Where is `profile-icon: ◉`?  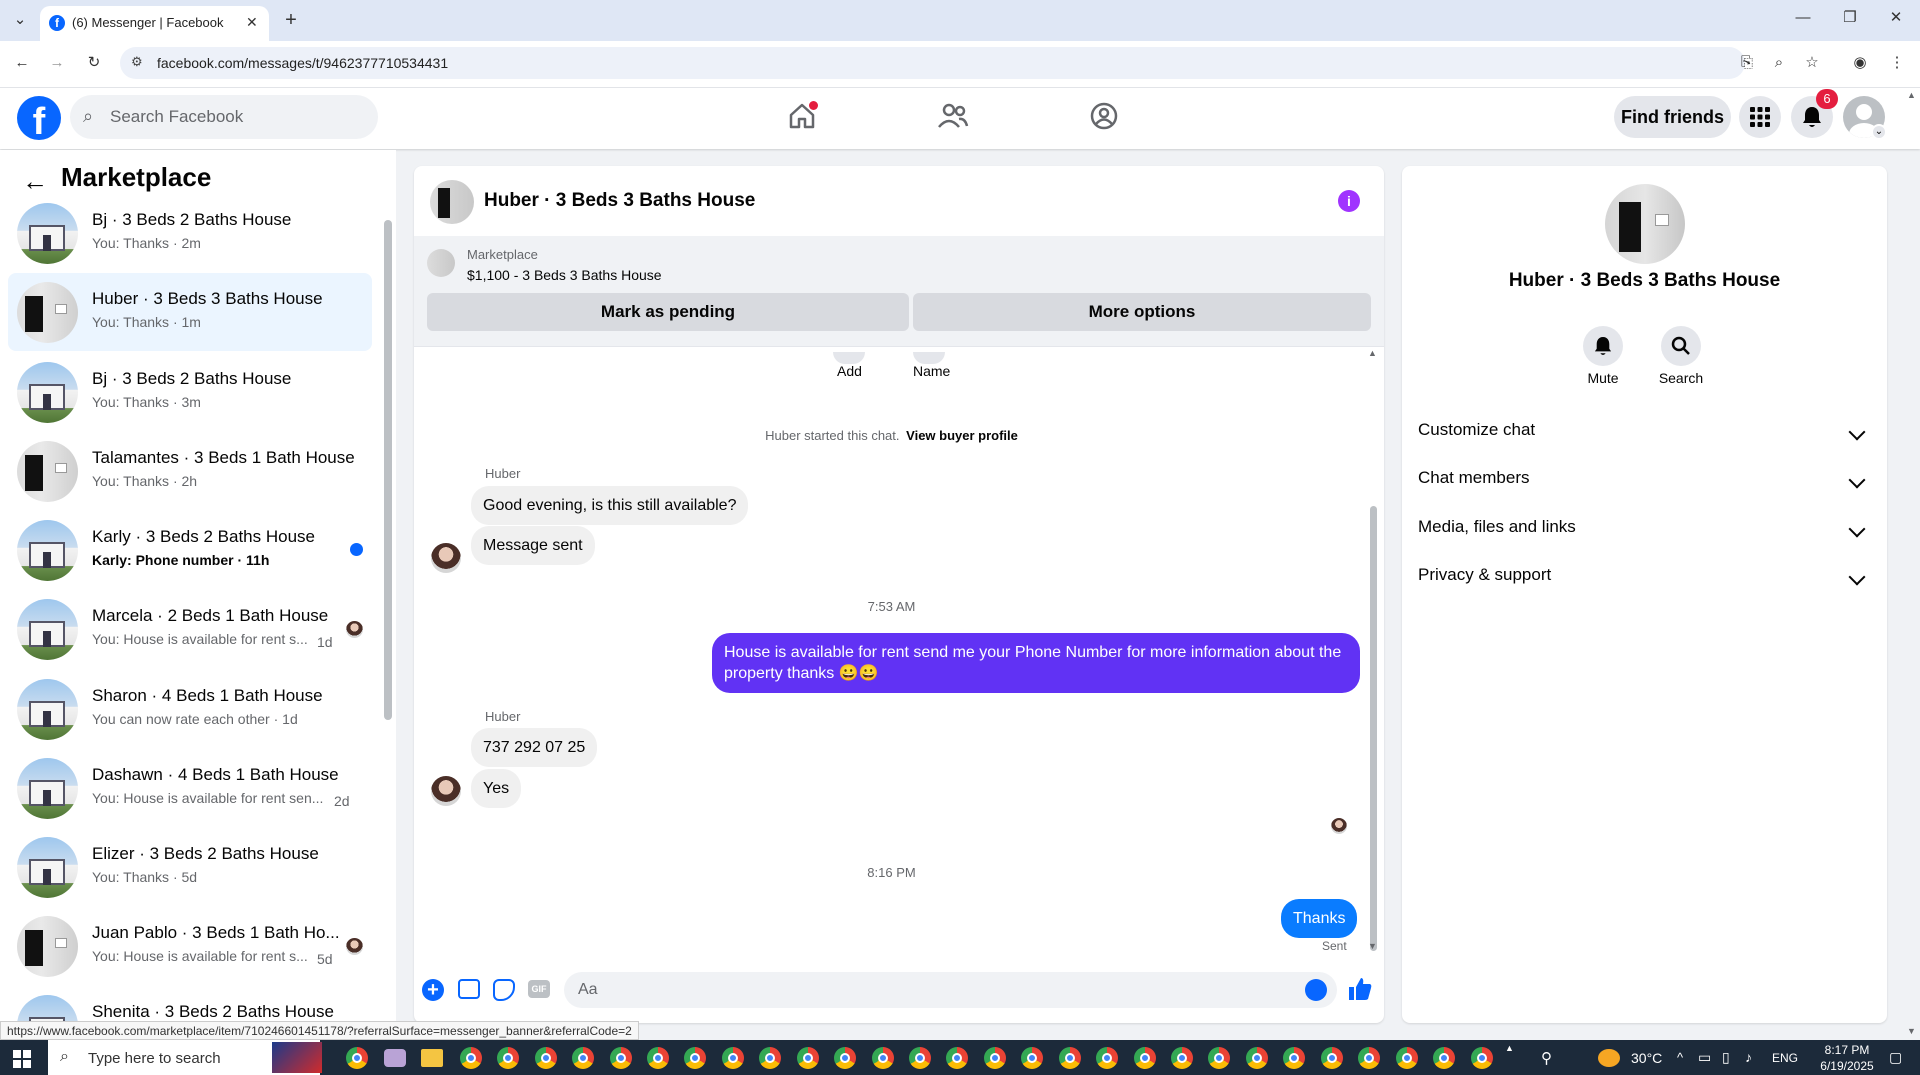
profile-icon: ◉ is located at coordinates (1860, 63).